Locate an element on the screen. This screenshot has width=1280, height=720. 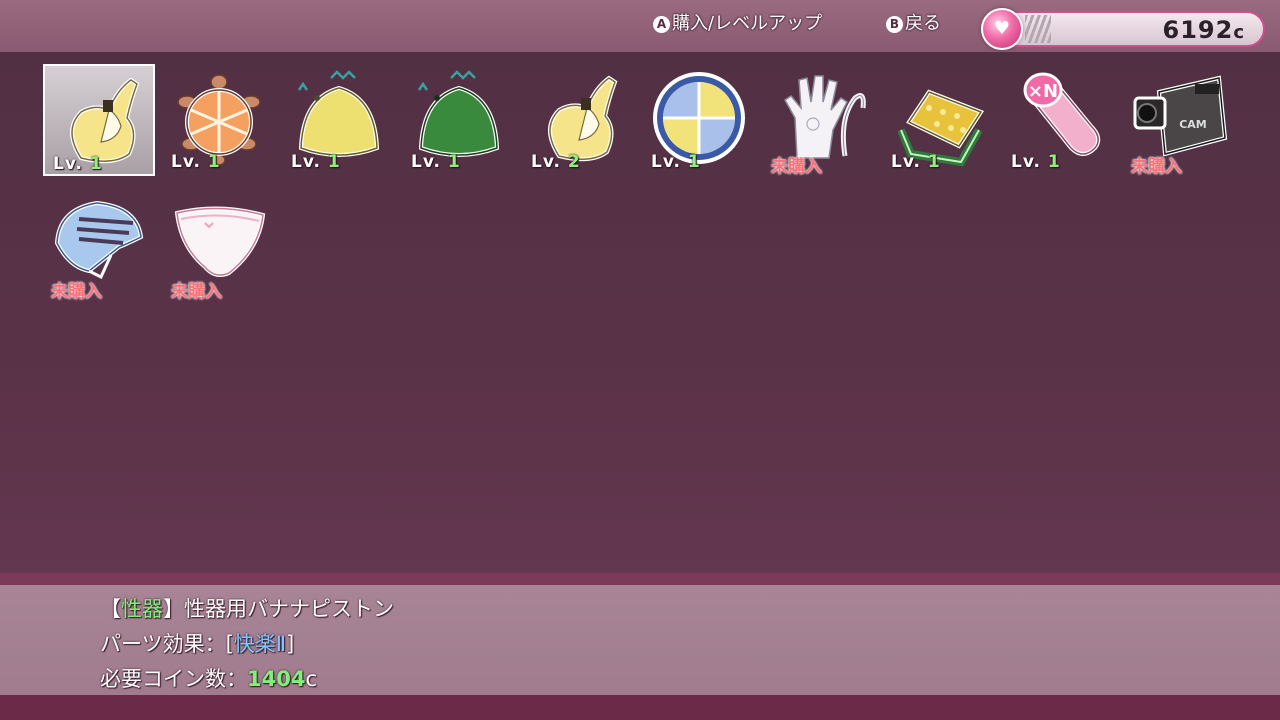
purchase-levelup-hint: A 購入/レベルアップ is located at coordinates (737, 22).